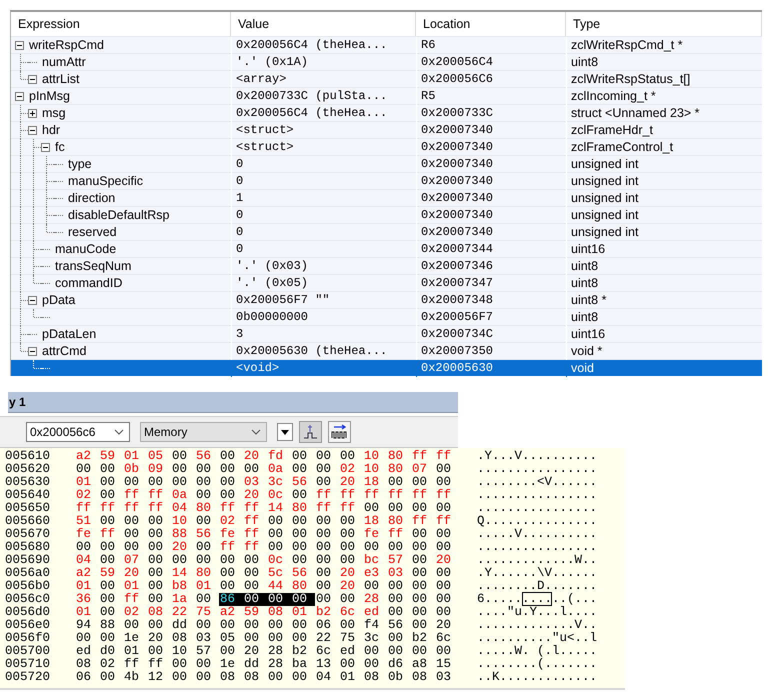 The image size is (770, 694). Describe the element at coordinates (299, 586) in the screenshot. I see `hex-byte: 80` at that location.